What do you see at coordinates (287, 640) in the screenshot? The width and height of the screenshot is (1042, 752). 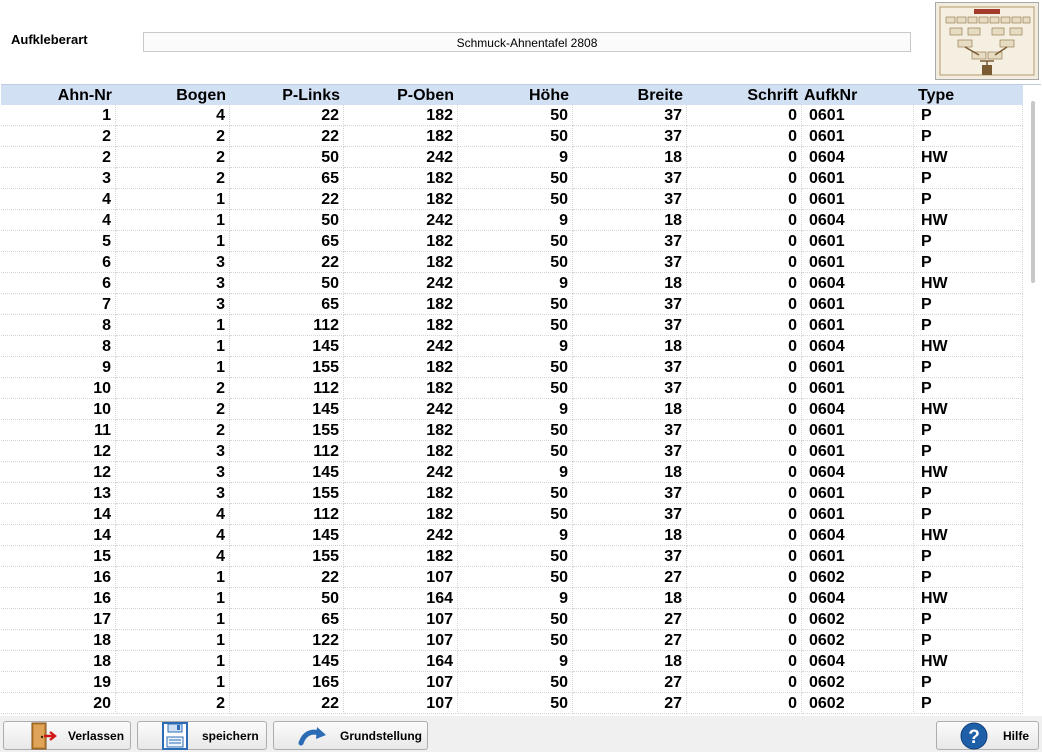 I see `cell-p-links: 122` at bounding box center [287, 640].